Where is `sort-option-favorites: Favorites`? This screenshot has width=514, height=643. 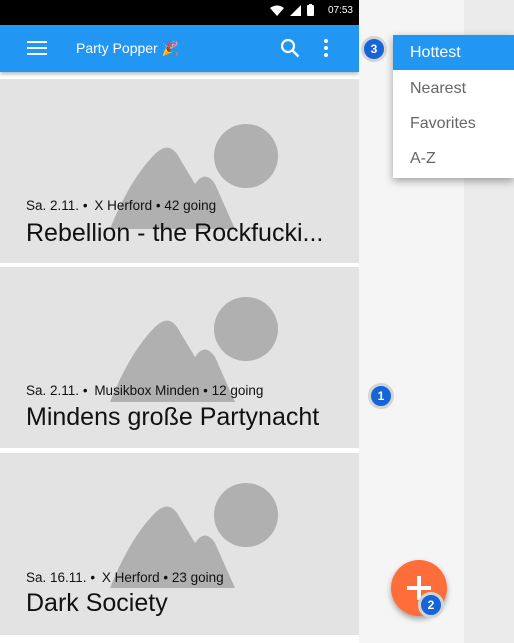 sort-option-favorites: Favorites is located at coordinates (453, 123).